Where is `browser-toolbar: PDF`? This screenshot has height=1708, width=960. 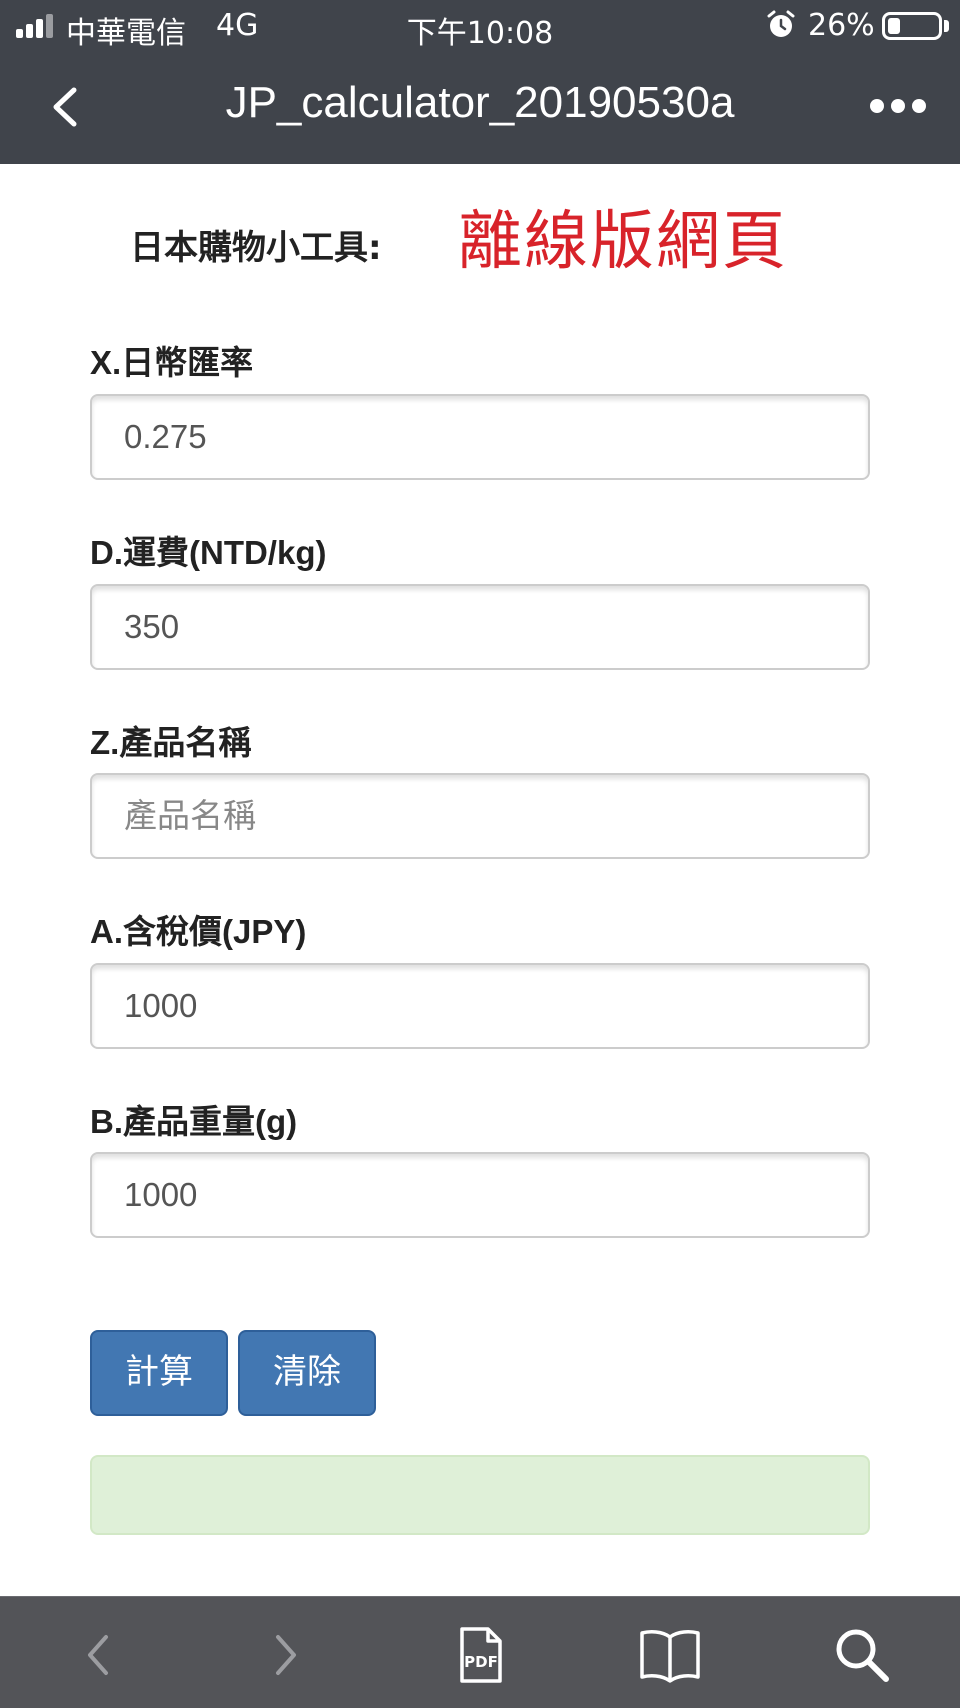 browser-toolbar: PDF is located at coordinates (480, 1652).